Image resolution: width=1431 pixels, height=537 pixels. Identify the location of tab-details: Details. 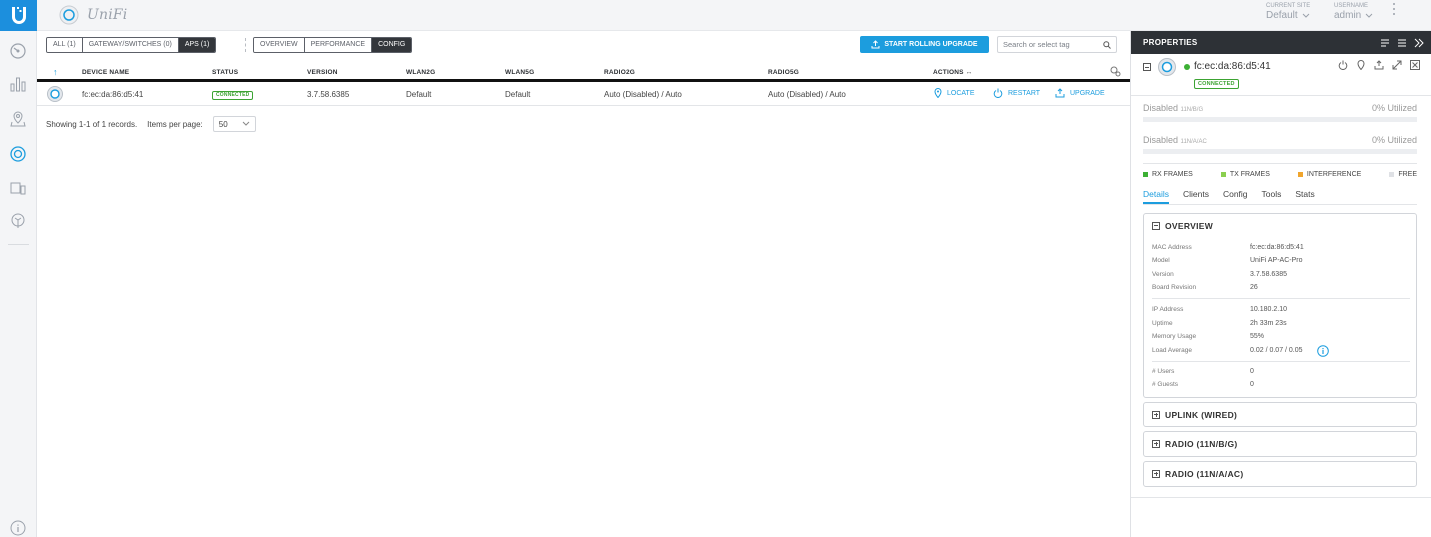
(1156, 196).